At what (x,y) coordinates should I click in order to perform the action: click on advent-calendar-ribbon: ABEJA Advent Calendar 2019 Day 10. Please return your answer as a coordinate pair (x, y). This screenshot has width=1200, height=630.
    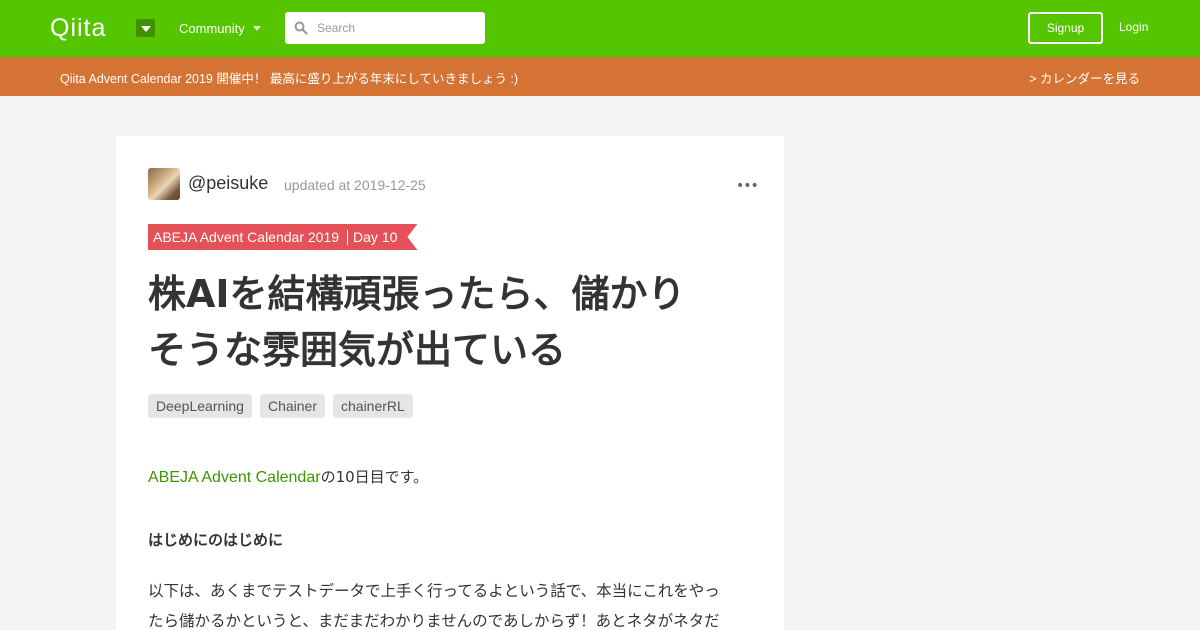
    Looking at the image, I should click on (282, 237).